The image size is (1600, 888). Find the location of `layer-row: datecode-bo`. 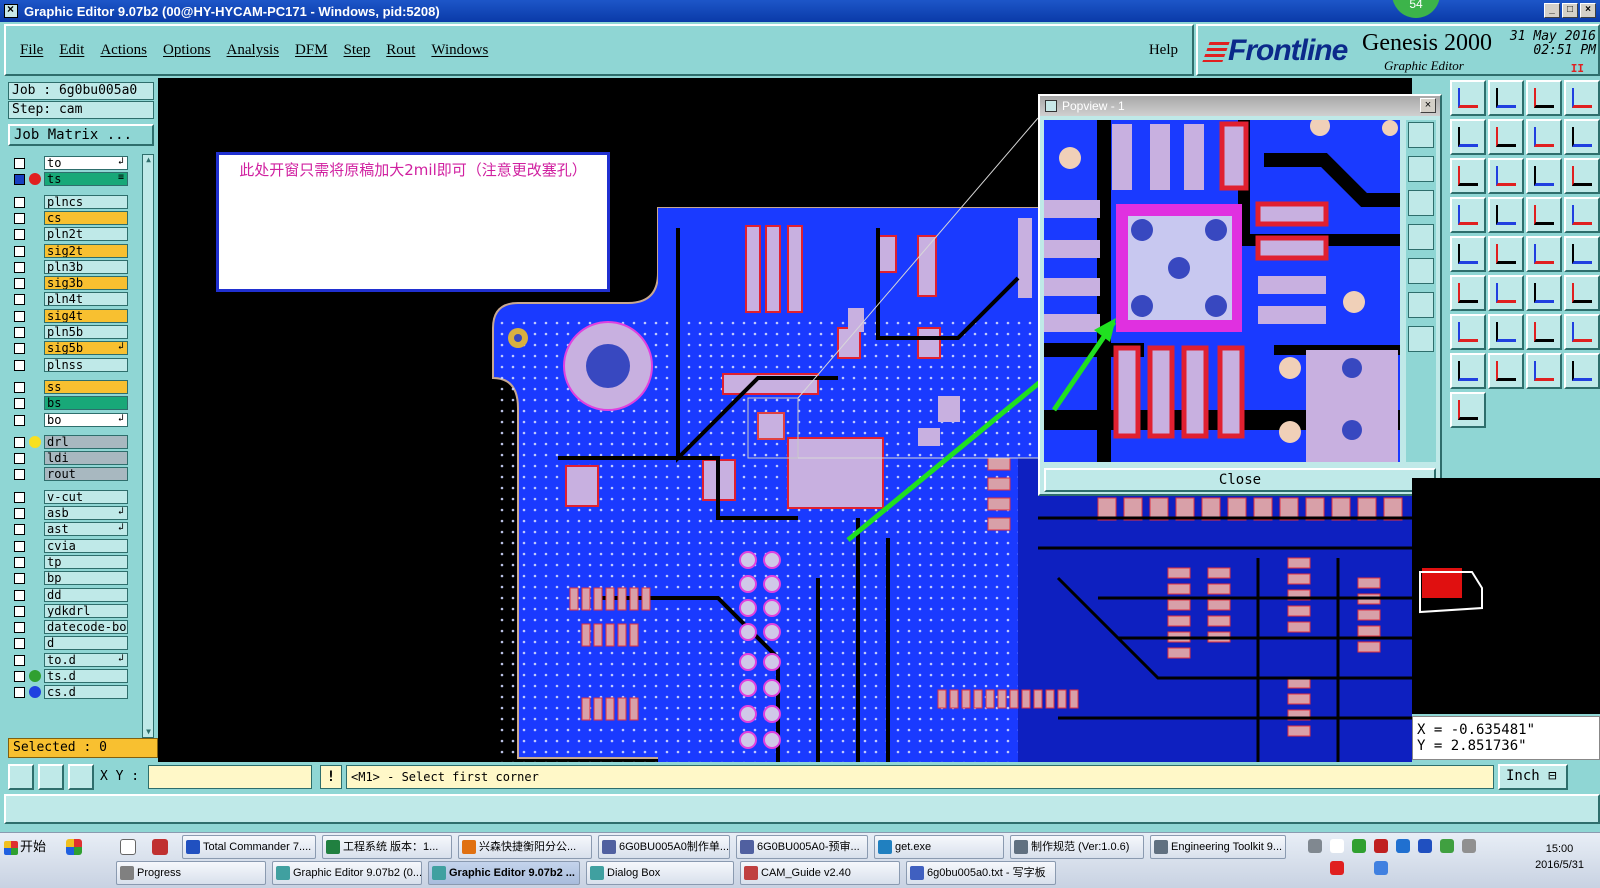

layer-row: datecode-bo is located at coordinates (71, 627).